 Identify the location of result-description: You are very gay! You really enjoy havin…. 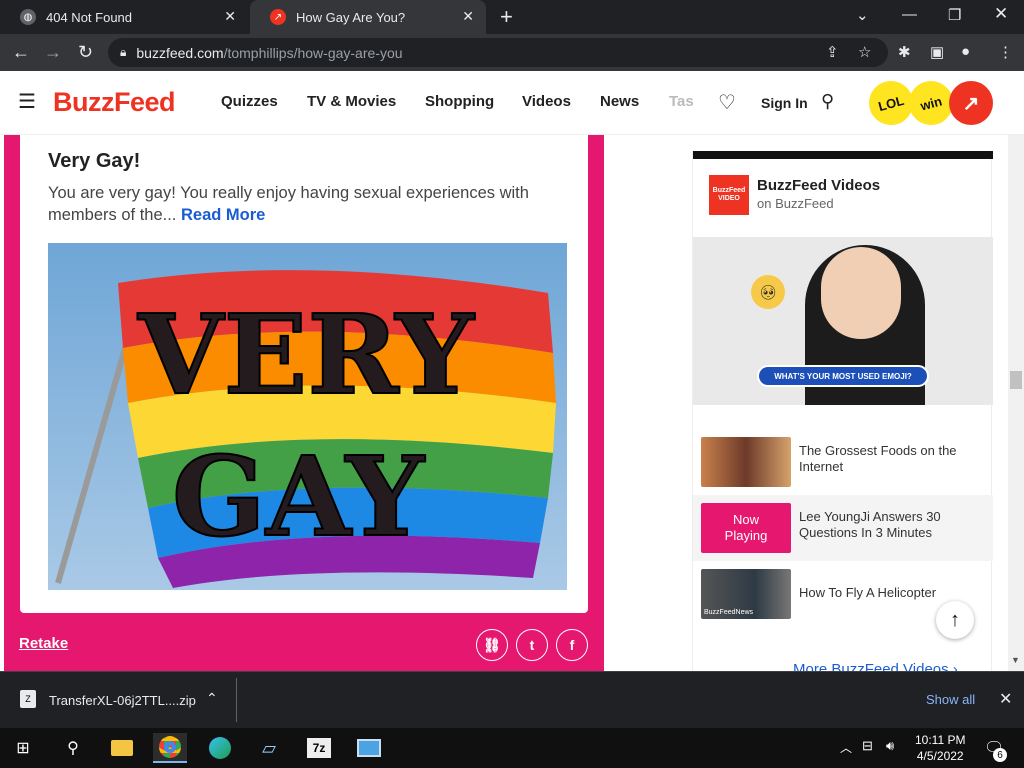
(308, 204).